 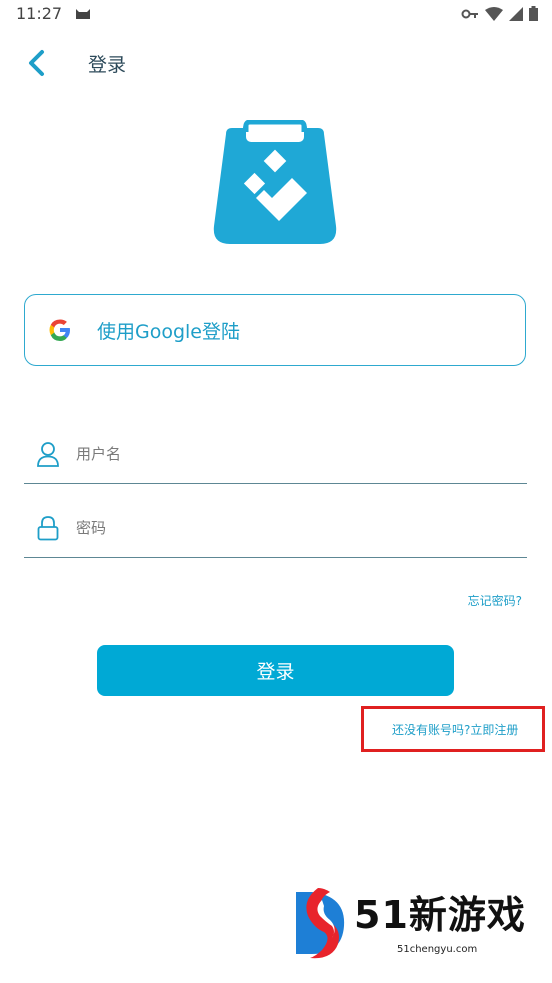 What do you see at coordinates (48, 528) in the screenshot?
I see `lock-icon` at bounding box center [48, 528].